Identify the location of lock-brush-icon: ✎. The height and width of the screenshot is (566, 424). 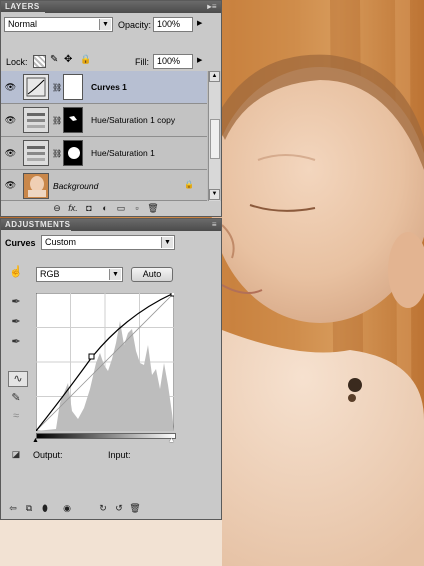
(54, 59).